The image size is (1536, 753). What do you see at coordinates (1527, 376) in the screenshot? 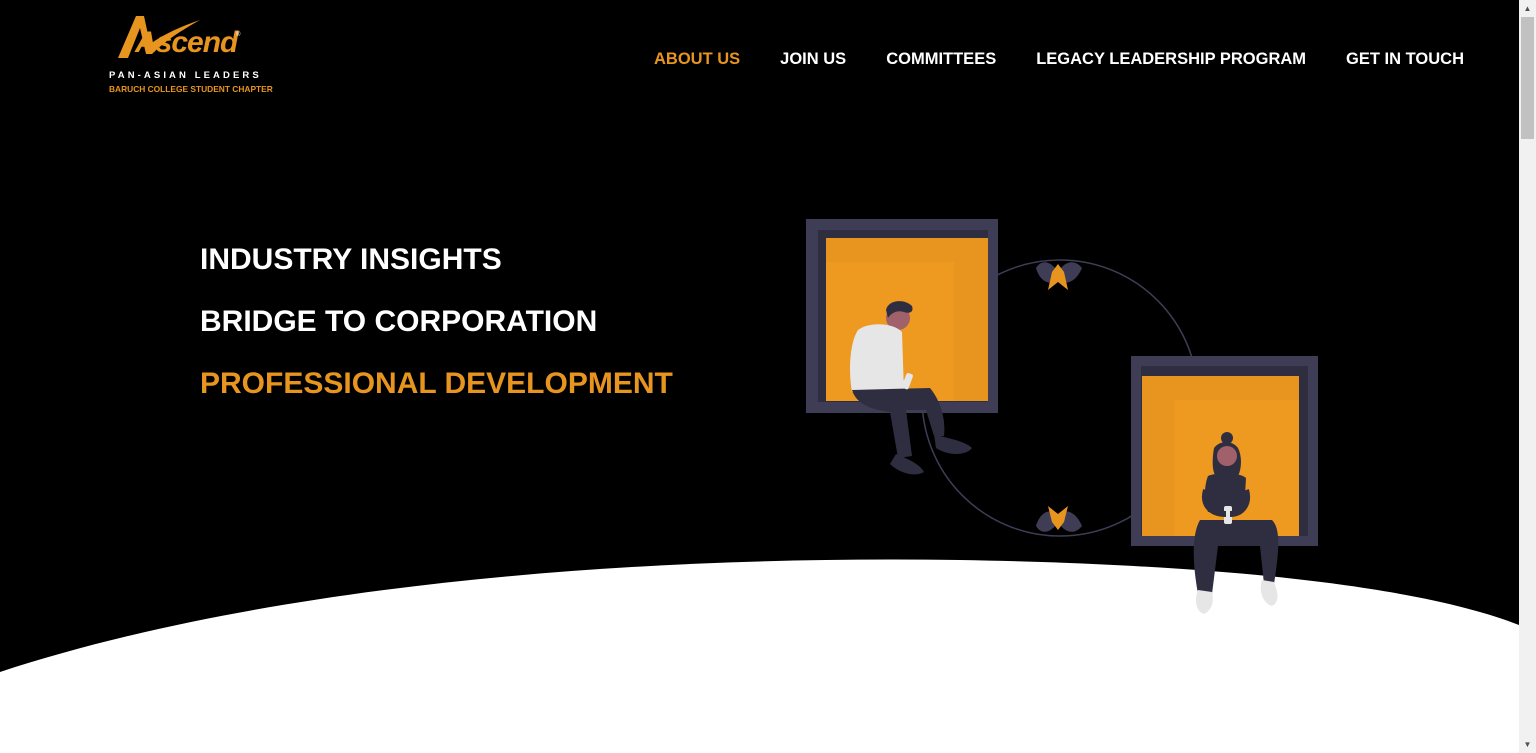
I see `vertical-scrollbar: ▲ ▼` at bounding box center [1527, 376].